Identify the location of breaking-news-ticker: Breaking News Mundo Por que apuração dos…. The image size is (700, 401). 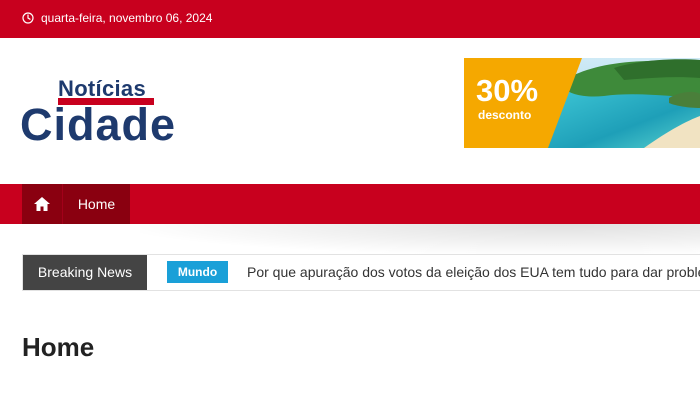
(361, 272).